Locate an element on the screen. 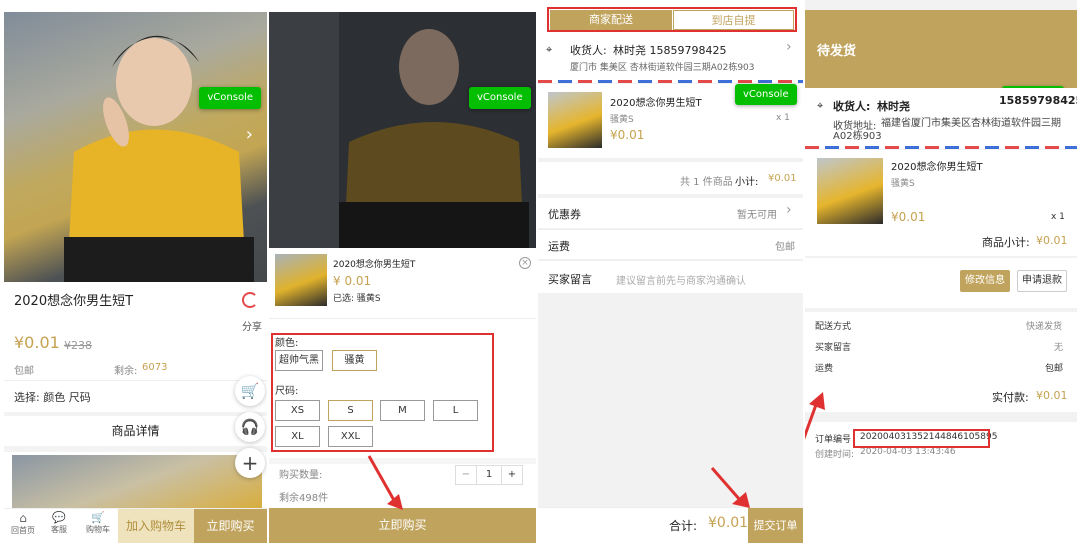 The width and height of the screenshot is (1077, 543). detail-item-qty: x 1 is located at coordinates (1058, 217).